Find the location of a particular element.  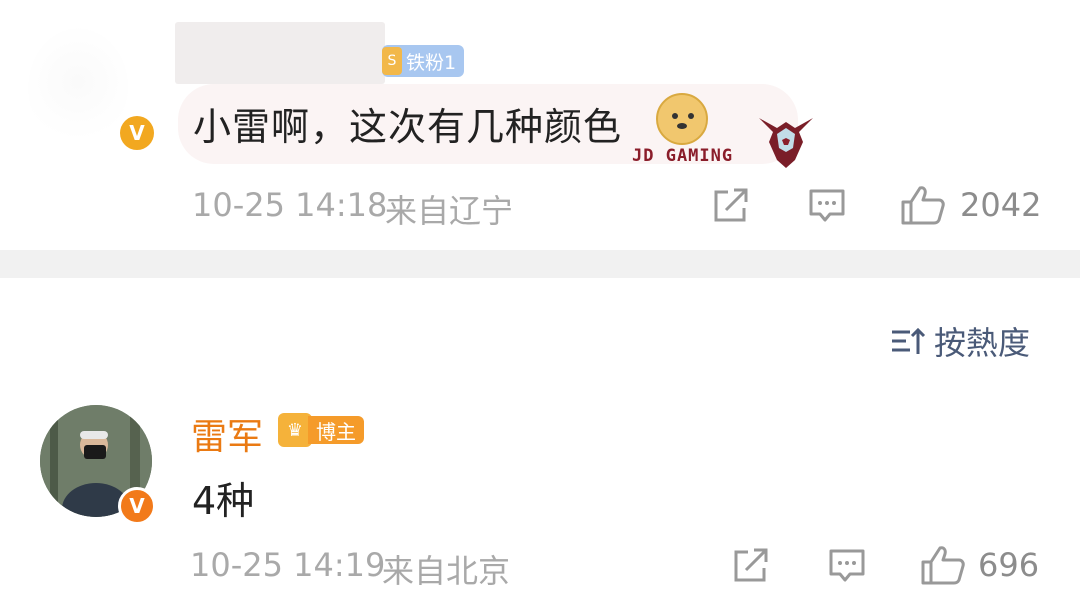

comment-text: 4种 is located at coordinates (223, 501).